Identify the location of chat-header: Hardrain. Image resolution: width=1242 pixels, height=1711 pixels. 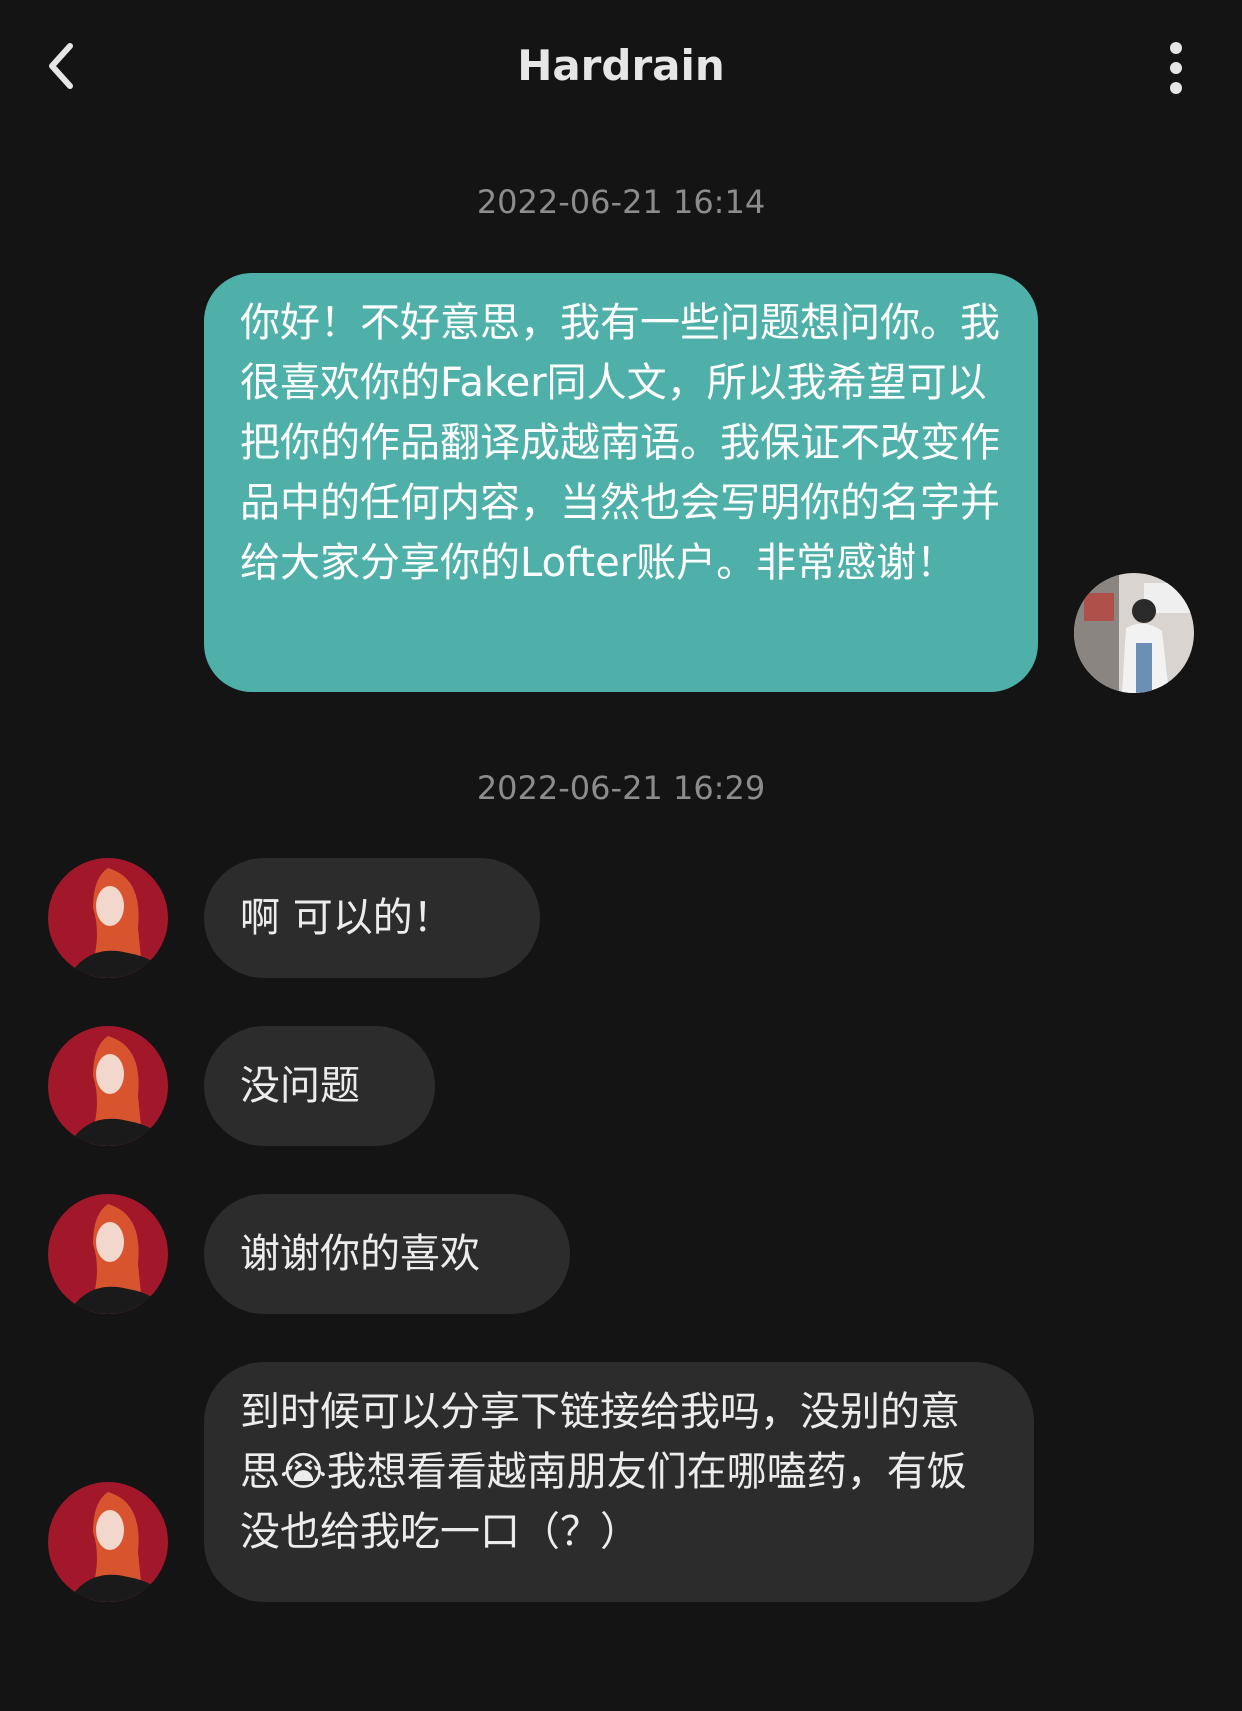
(621, 66).